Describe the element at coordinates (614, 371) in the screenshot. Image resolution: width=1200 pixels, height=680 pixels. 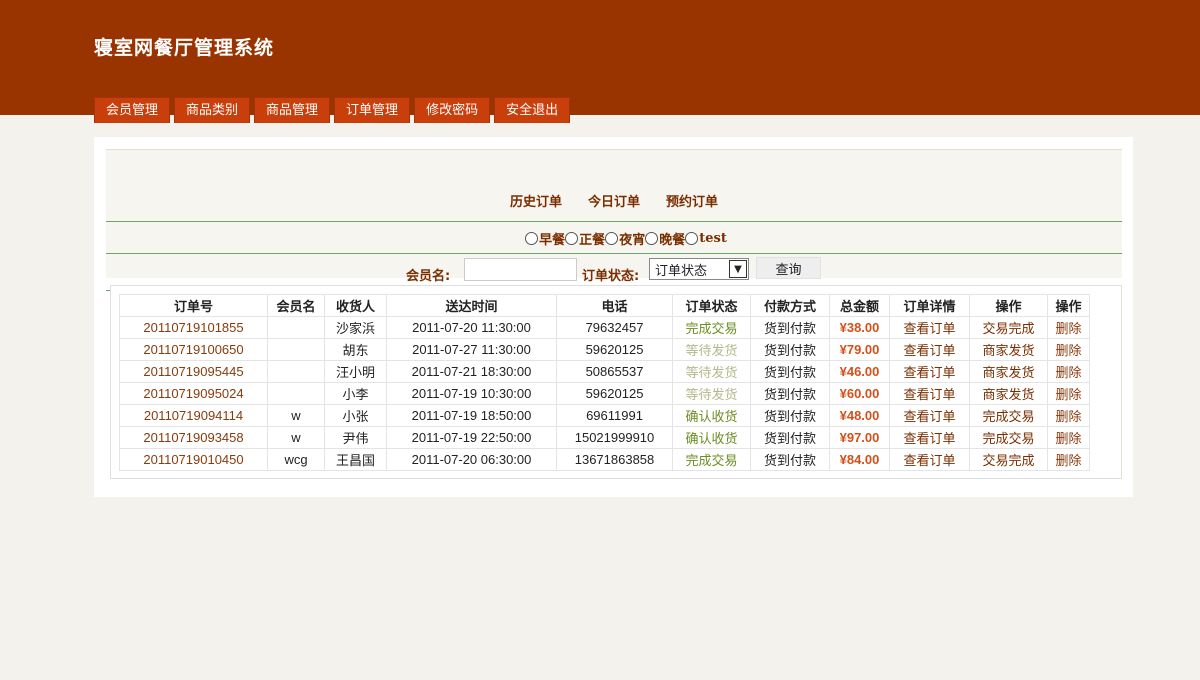
I see `phone-cell: 50865537` at that location.